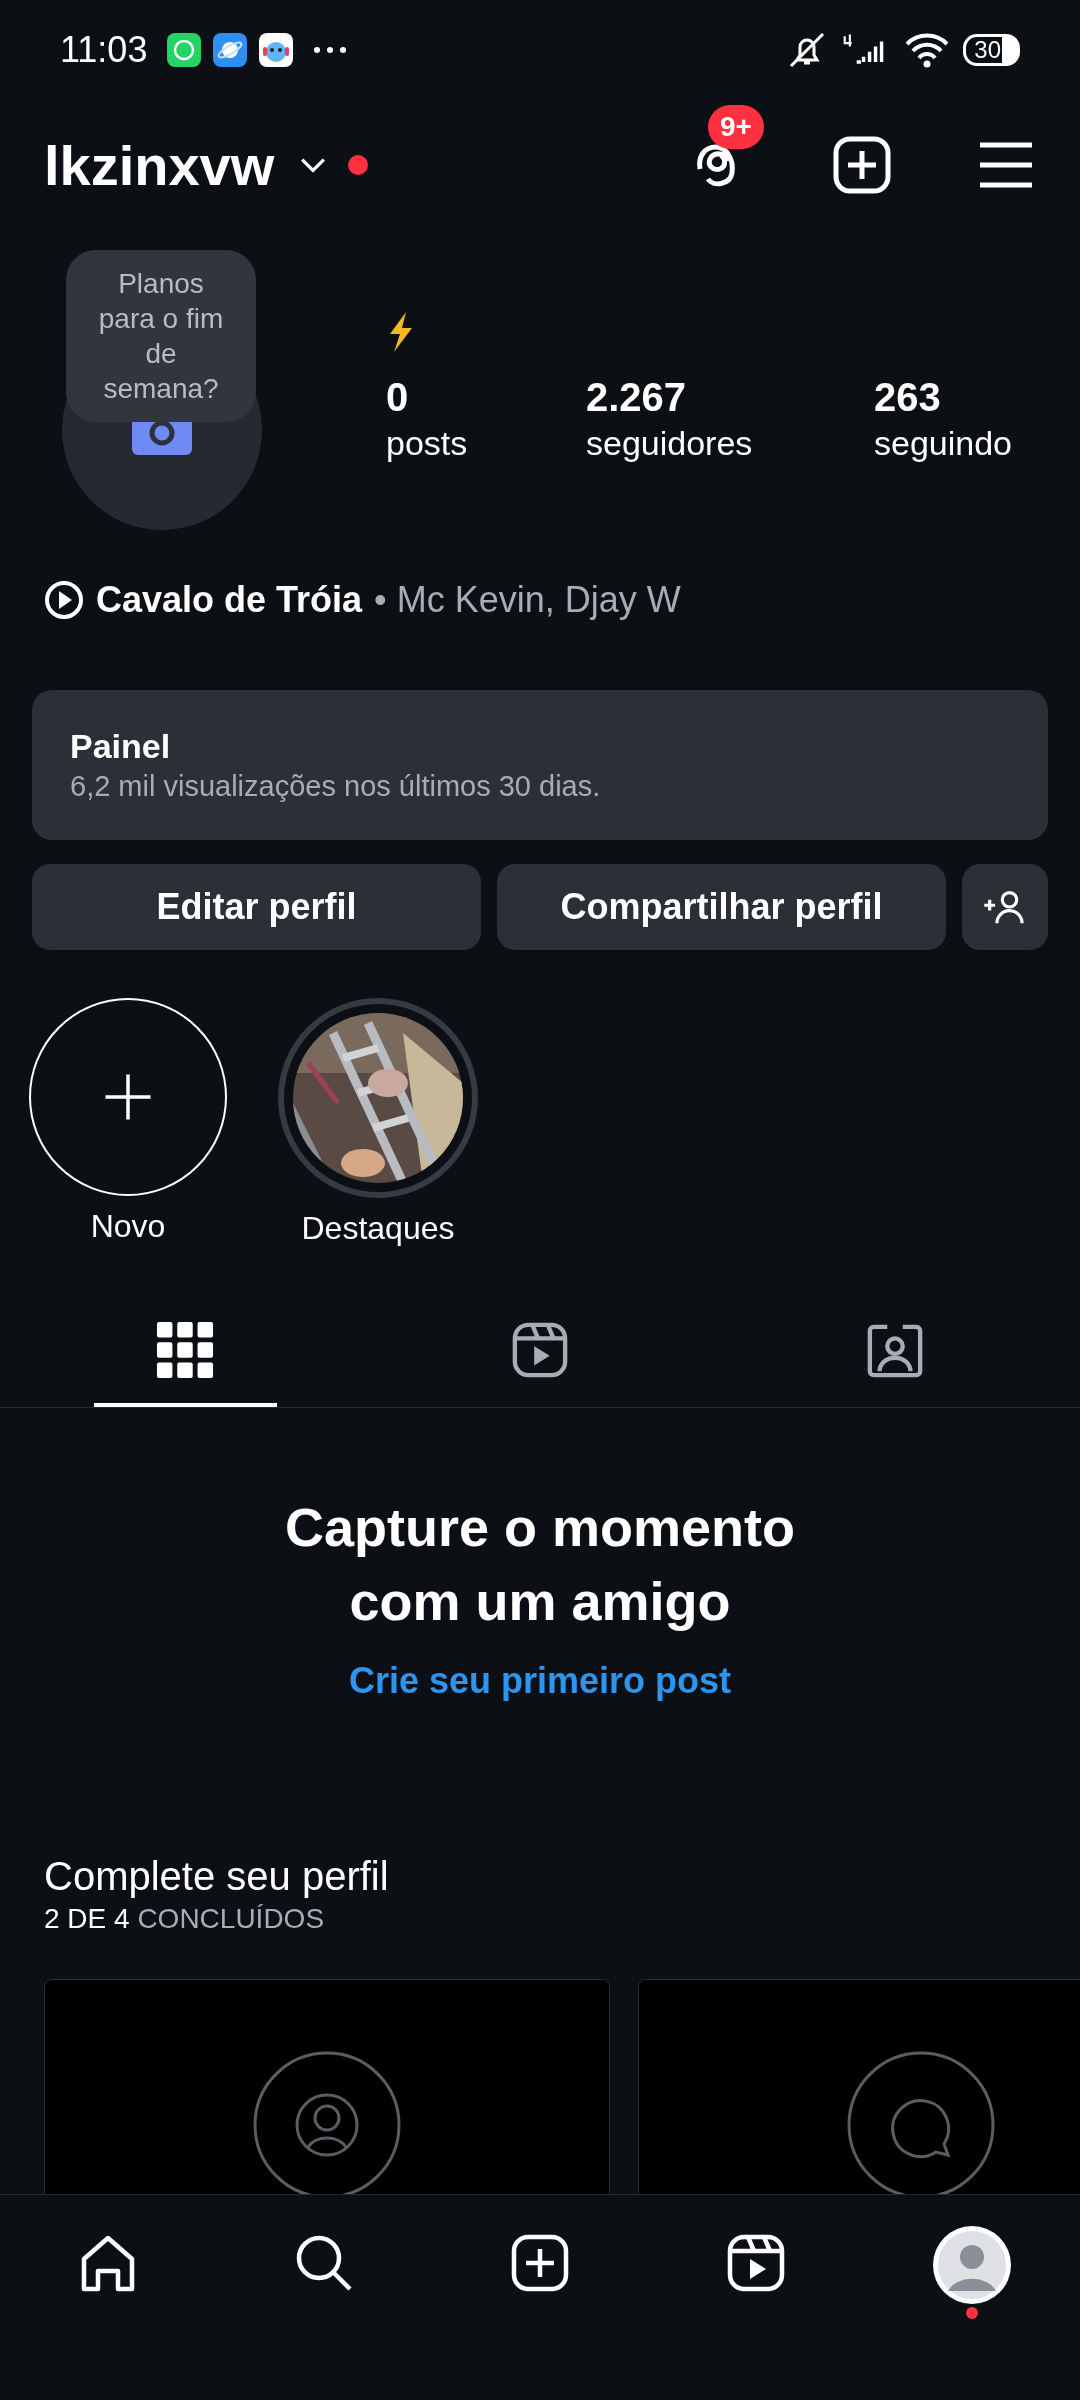 The height and width of the screenshot is (2400, 1080). I want to click on planet-app-icon, so click(230, 50).